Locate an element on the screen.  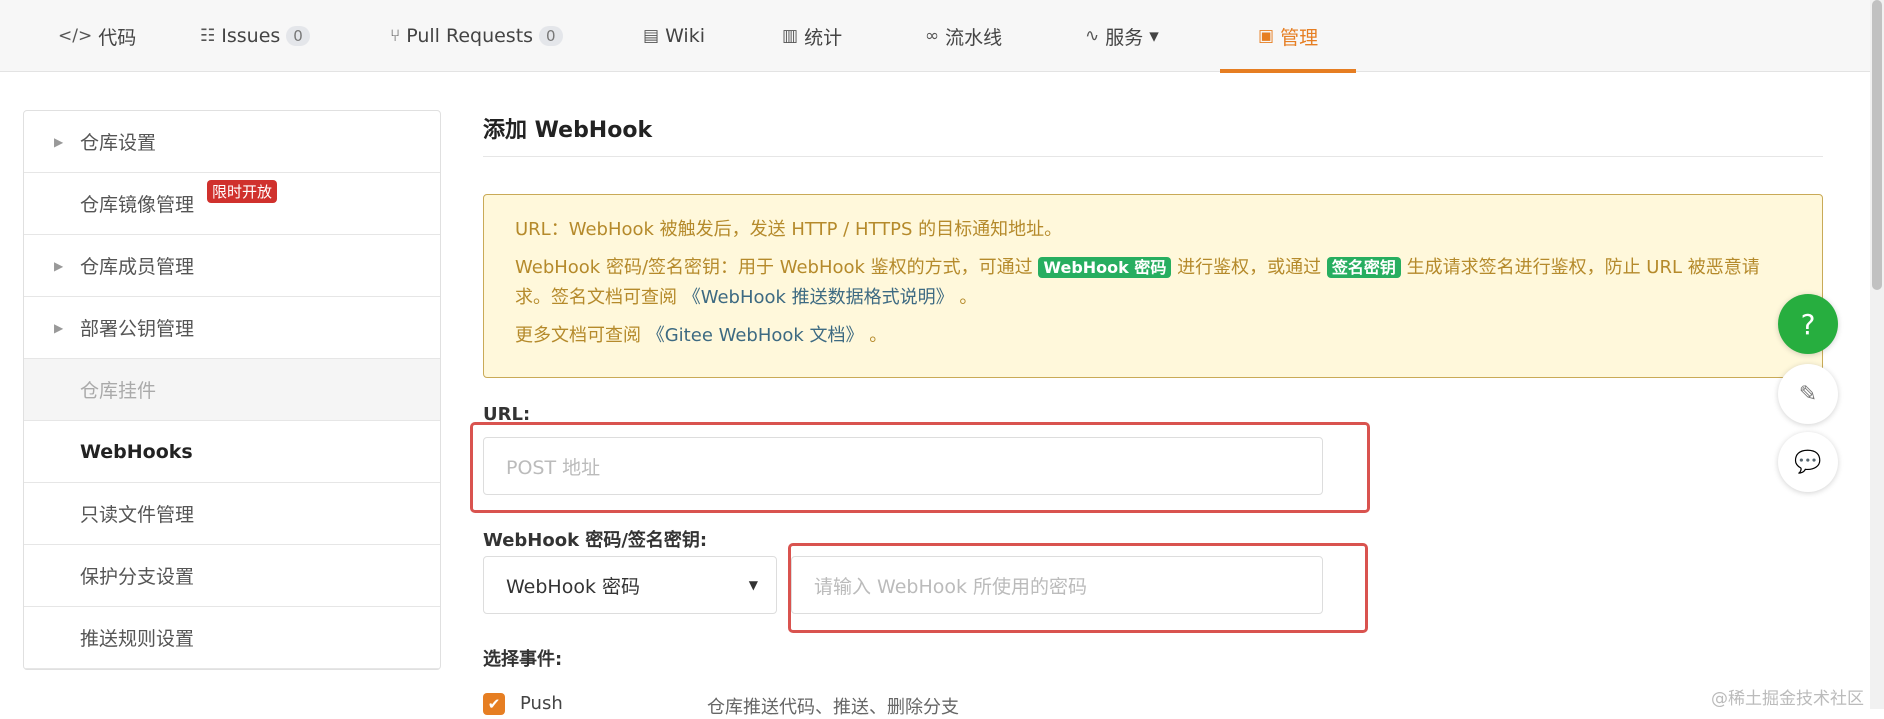
sidebar-item-repo-settings: ▶ 仓库设置 is located at coordinates (232, 142).